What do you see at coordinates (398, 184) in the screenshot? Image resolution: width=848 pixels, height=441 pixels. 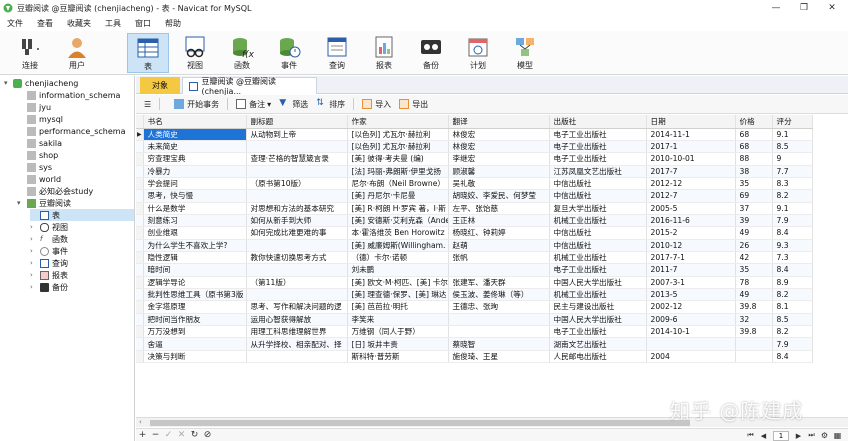 I see `table-cell: 尼尔·布朗（Neil Browne）` at bounding box center [398, 184].